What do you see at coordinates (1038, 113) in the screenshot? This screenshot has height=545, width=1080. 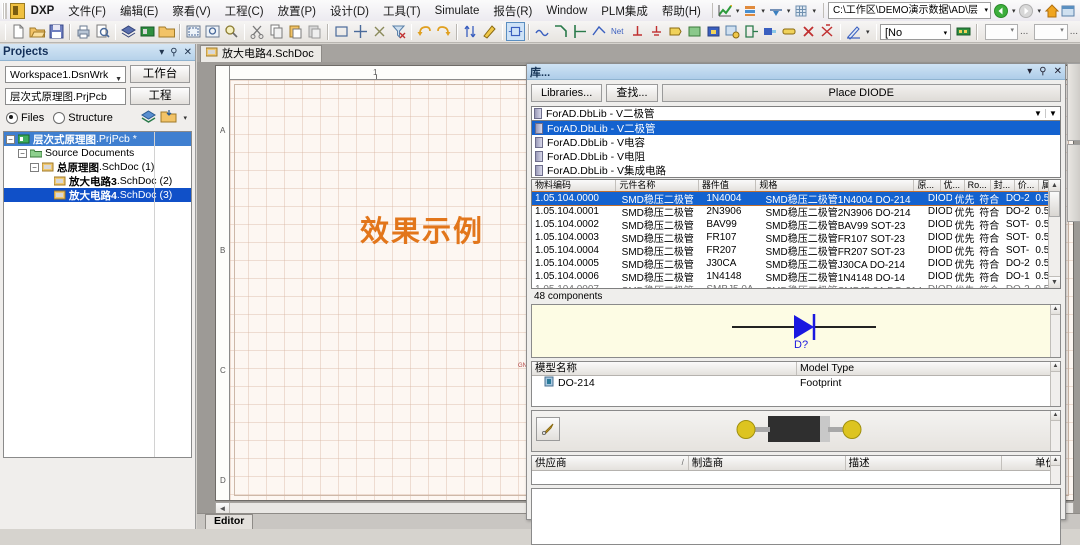 I see `chevron-down-icon: ▼` at bounding box center [1038, 113].